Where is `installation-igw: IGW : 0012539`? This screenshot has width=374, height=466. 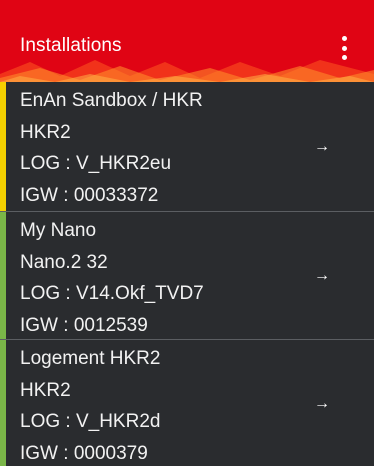 installation-igw: IGW : 0012539 is located at coordinates (84, 325).